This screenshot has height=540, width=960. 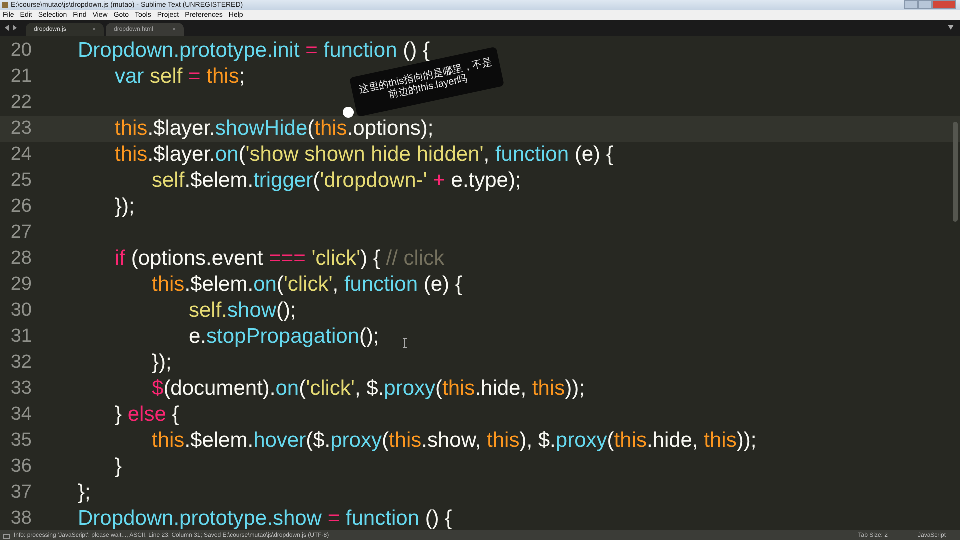 What do you see at coordinates (242, 311) in the screenshot?
I see `code-line: self.show();` at bounding box center [242, 311].